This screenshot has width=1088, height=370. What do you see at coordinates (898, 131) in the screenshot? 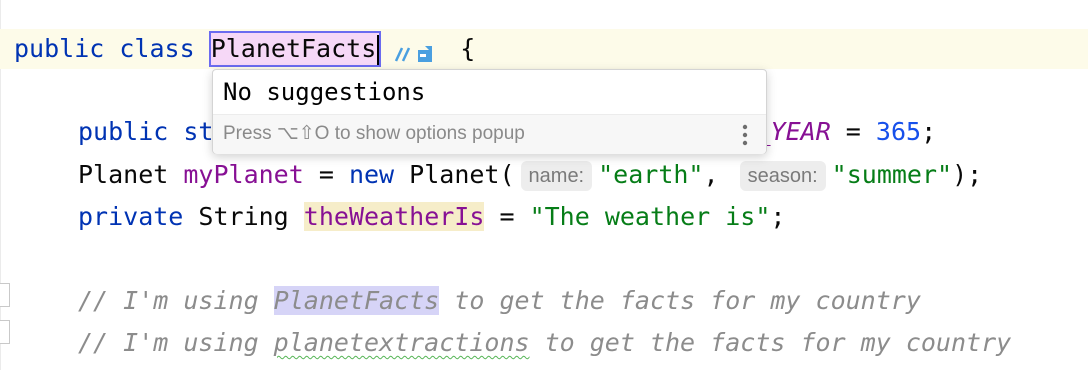
I see `number-literal: 365` at bounding box center [898, 131].